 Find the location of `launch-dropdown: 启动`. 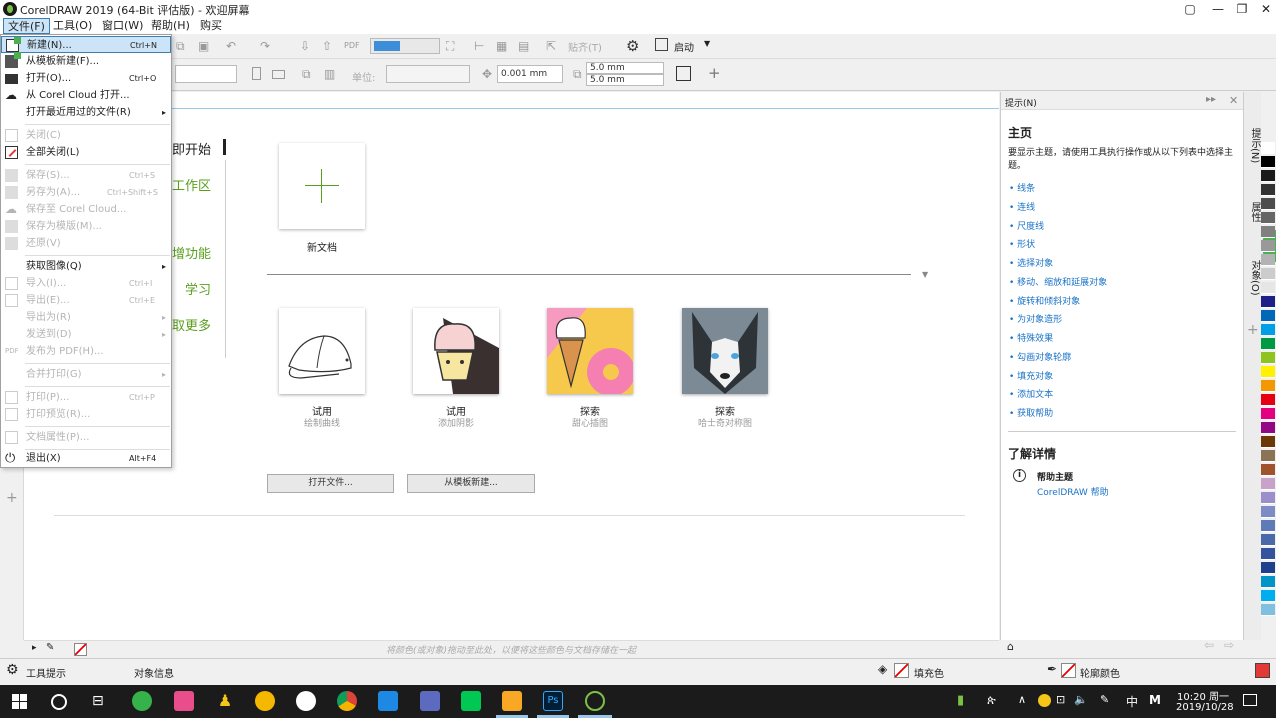

launch-dropdown: 启动 is located at coordinates (684, 46).